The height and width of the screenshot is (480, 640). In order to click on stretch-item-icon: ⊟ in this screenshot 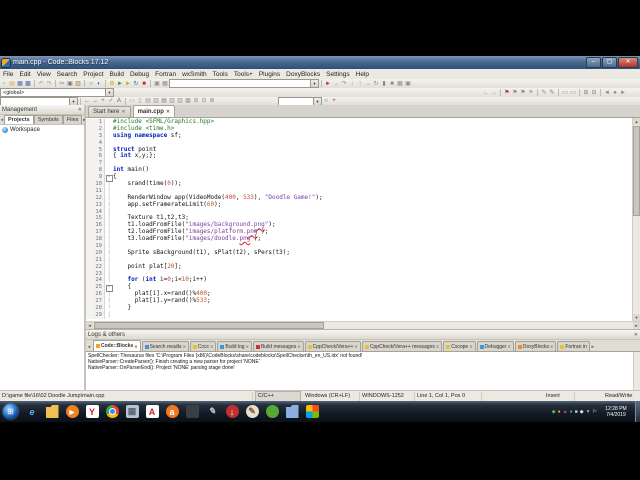, I will do `click(204, 101)`.